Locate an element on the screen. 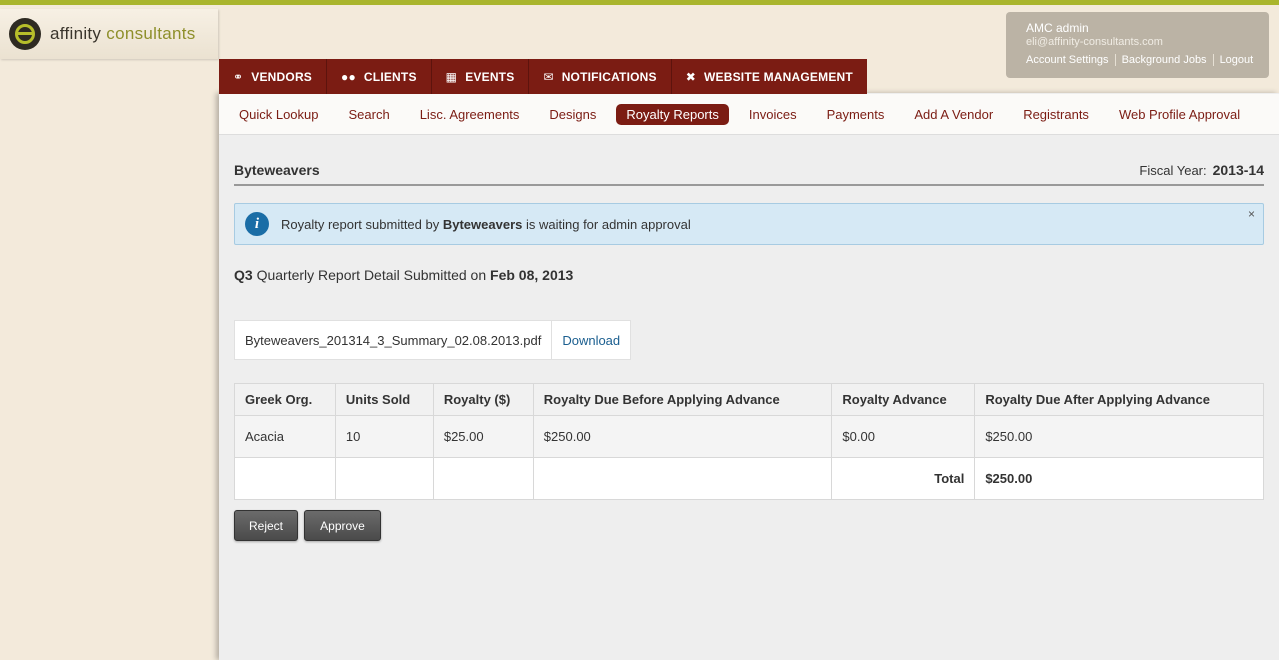  table-cell: 10 is located at coordinates (384, 436).